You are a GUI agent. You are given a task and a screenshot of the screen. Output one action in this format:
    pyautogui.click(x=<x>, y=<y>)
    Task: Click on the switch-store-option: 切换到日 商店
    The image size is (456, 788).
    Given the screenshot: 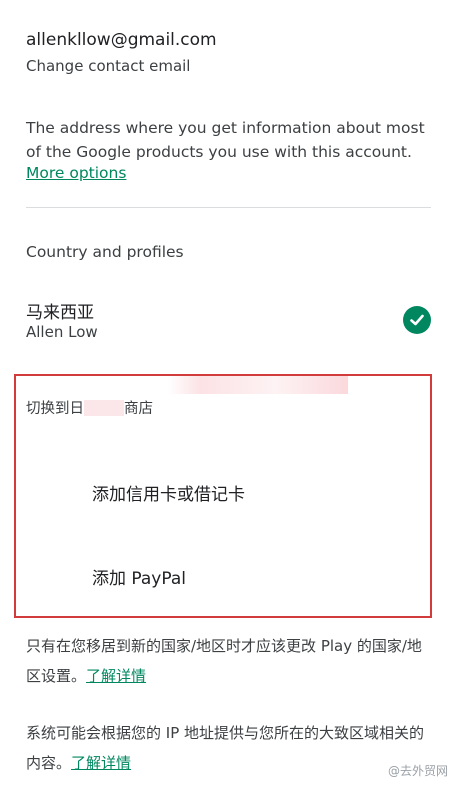 What is the action you would take?
    pyautogui.click(x=89, y=407)
    